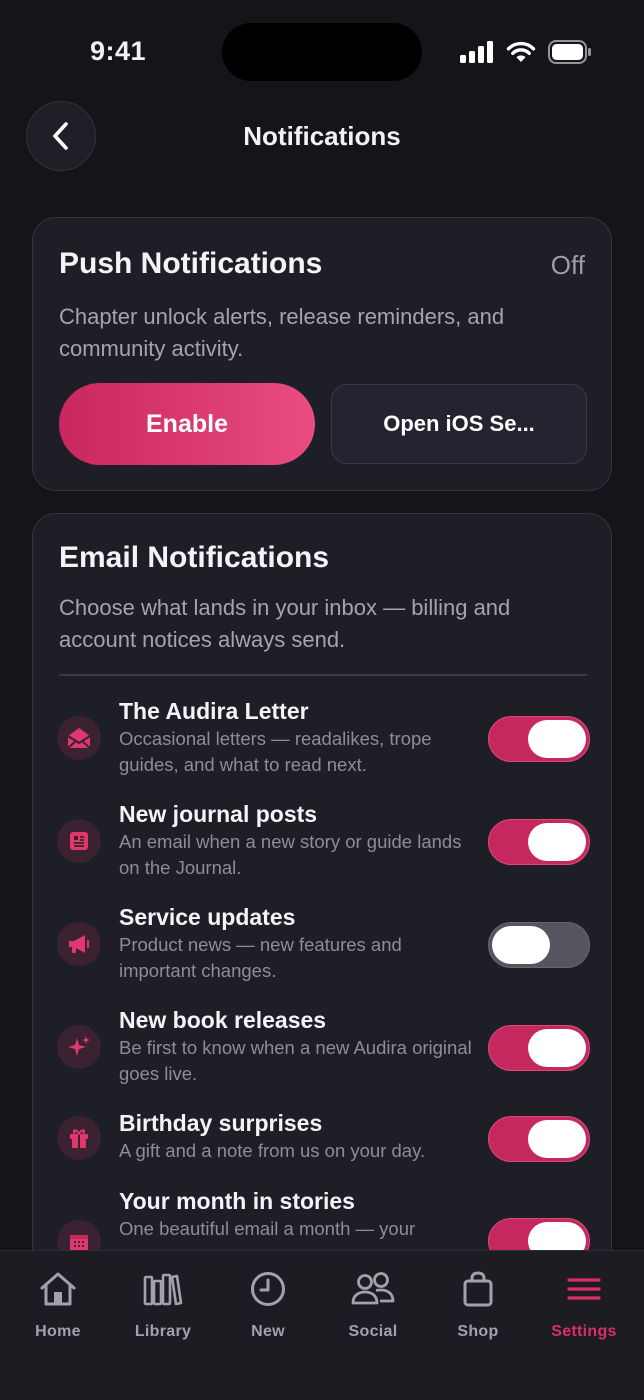 The image size is (644, 1400). I want to click on menu-icon, so click(584, 1289).